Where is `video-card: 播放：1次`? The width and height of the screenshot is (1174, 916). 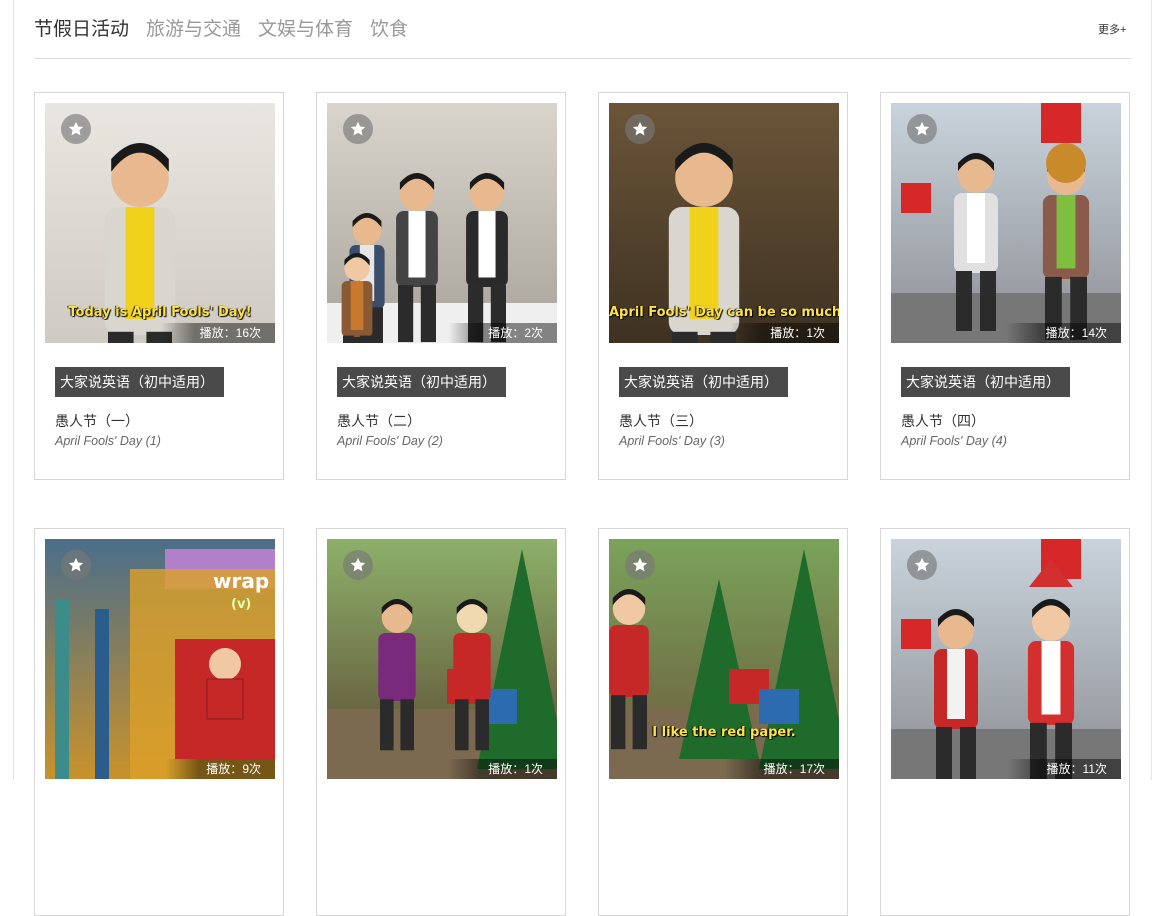
video-card: 播放：1次 is located at coordinates (441, 722).